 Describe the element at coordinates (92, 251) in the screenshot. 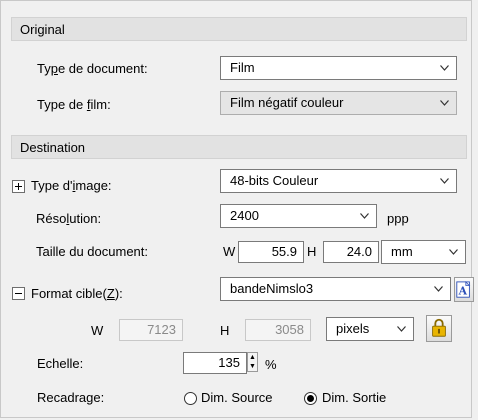

I see `document-size-label: Taille du document:` at that location.